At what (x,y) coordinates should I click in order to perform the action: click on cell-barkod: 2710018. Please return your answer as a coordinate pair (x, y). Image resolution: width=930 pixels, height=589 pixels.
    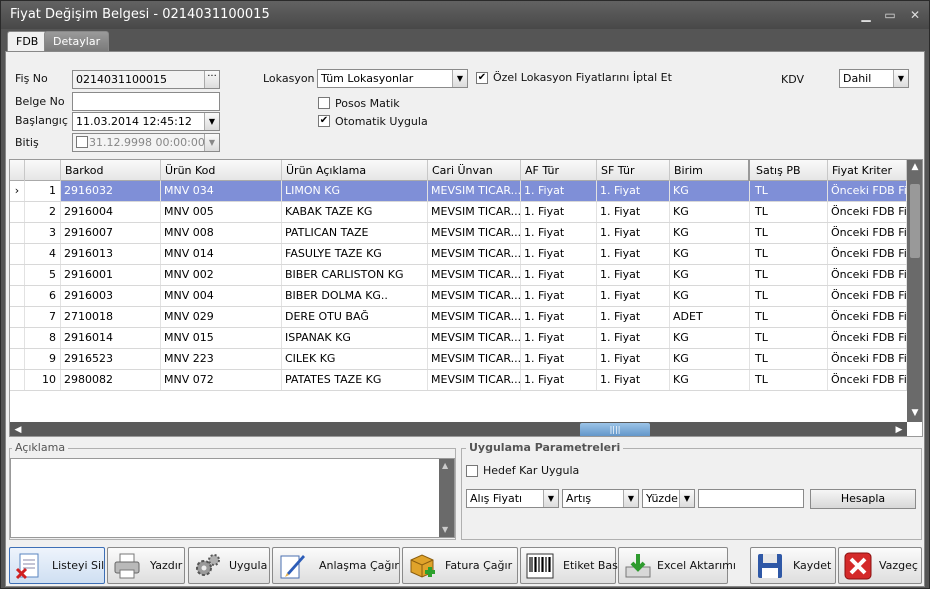
    Looking at the image, I should click on (111, 317).